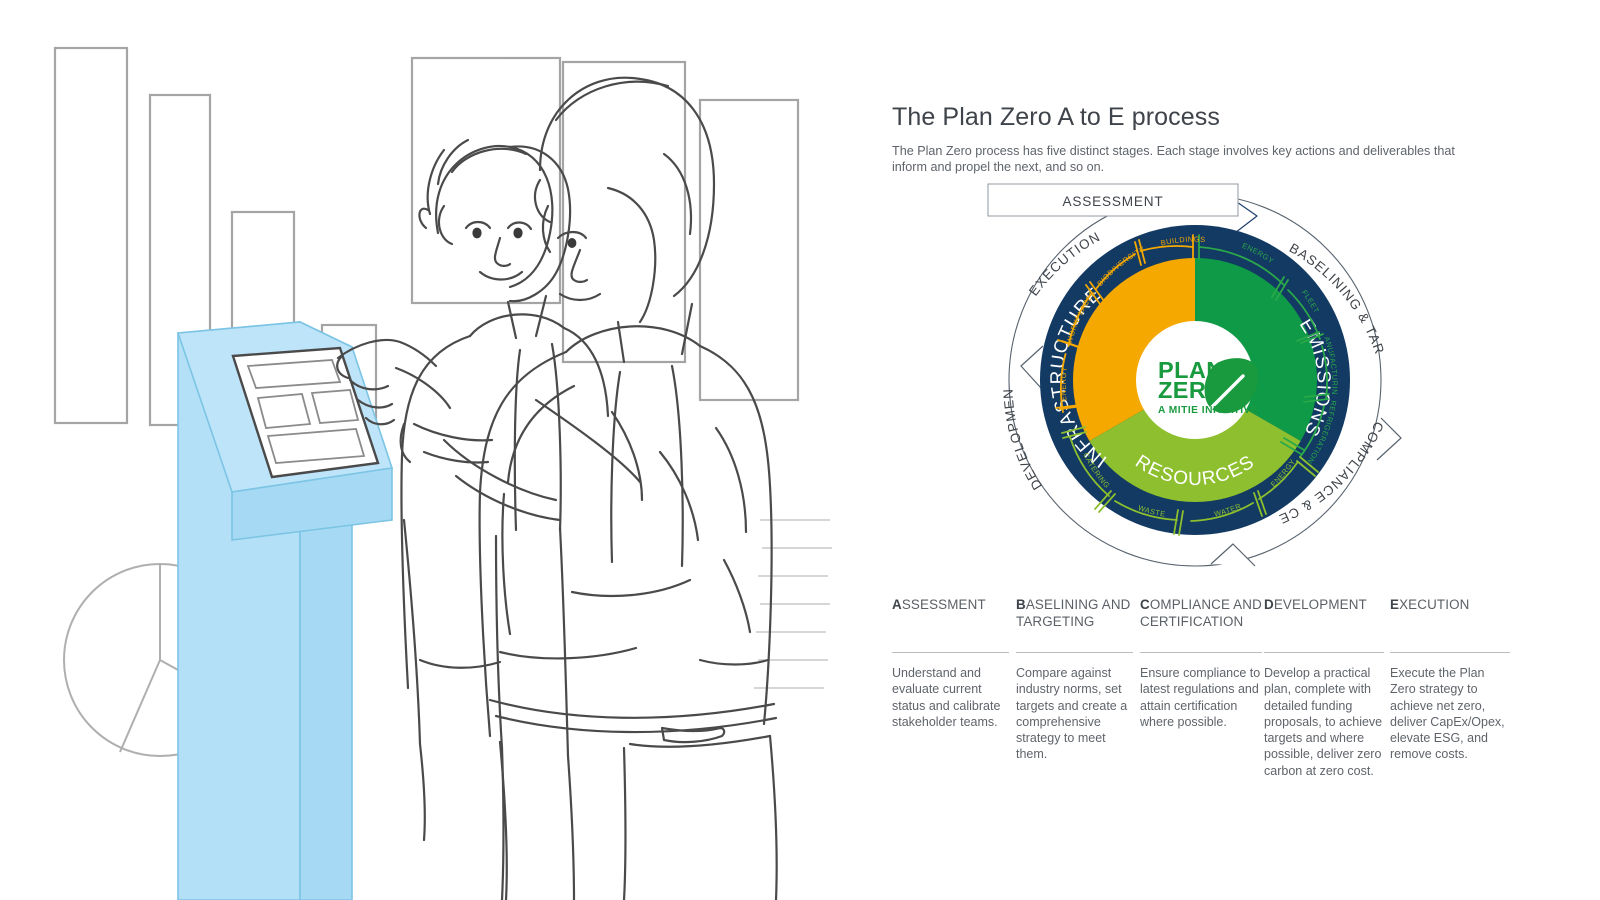 The height and width of the screenshot is (900, 1600). Describe the element at coordinates (897, 604) in the screenshot. I see `stage-initial: A` at that location.